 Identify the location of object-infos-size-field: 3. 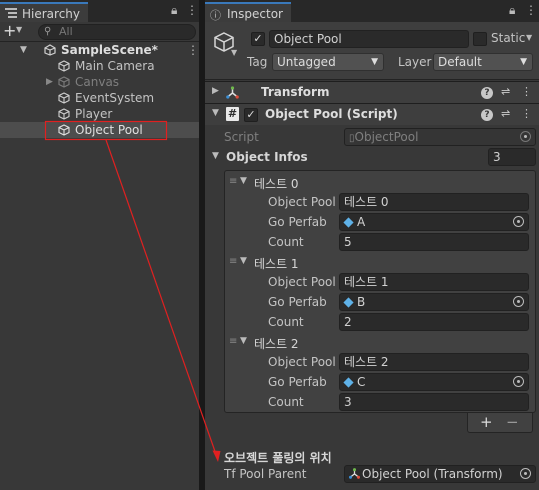
(512, 157).